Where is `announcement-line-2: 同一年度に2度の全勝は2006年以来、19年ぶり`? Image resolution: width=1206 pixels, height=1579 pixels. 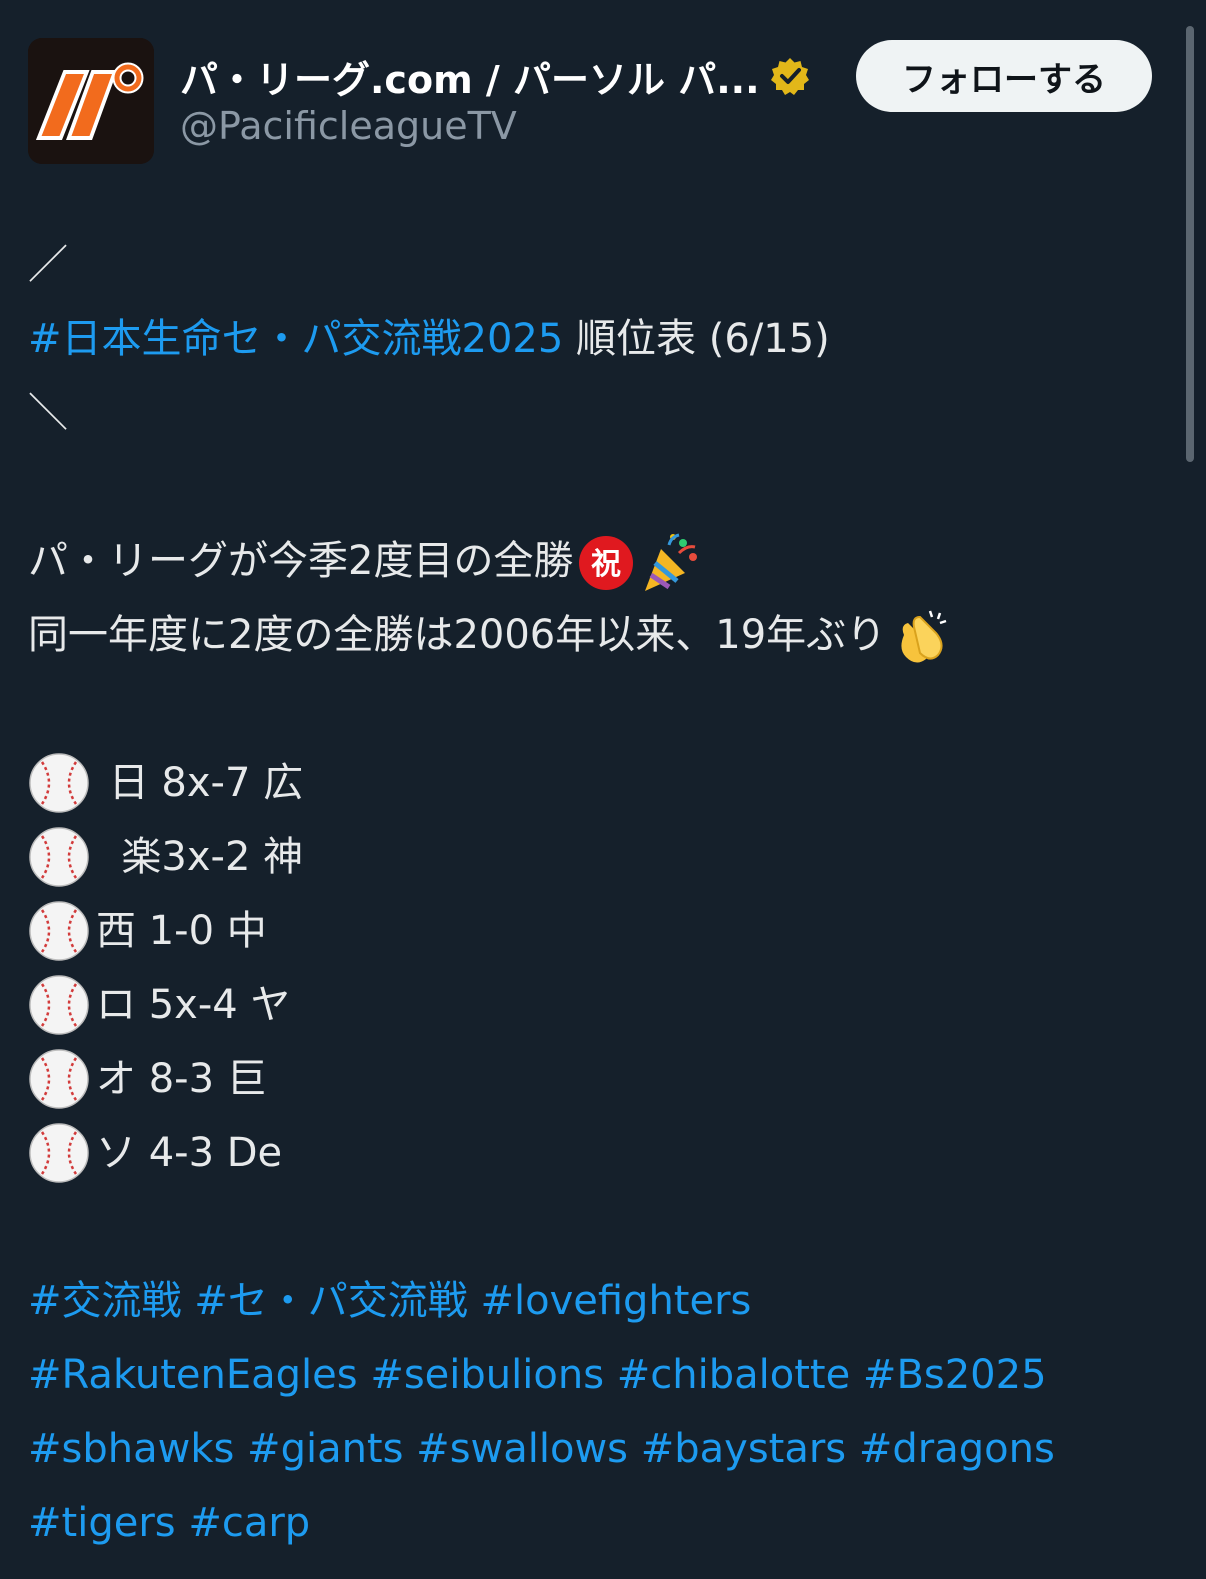 announcement-line-2: 同一年度に2度の全勝は2006年以来、19年ぶり is located at coordinates (598, 635).